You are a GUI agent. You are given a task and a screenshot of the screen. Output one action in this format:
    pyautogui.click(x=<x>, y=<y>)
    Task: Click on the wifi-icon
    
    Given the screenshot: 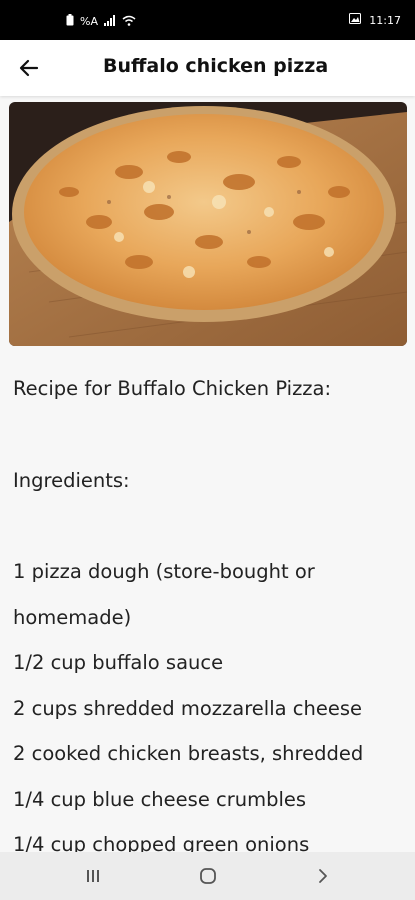 What is the action you would take?
    pyautogui.click(x=129, y=22)
    